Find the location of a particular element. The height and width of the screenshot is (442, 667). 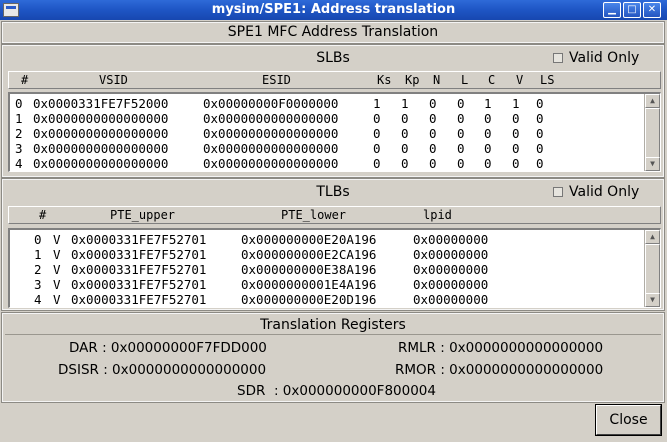

tlb-cell-pte-lower: 0x0000000001E4A196 is located at coordinates (309, 284).